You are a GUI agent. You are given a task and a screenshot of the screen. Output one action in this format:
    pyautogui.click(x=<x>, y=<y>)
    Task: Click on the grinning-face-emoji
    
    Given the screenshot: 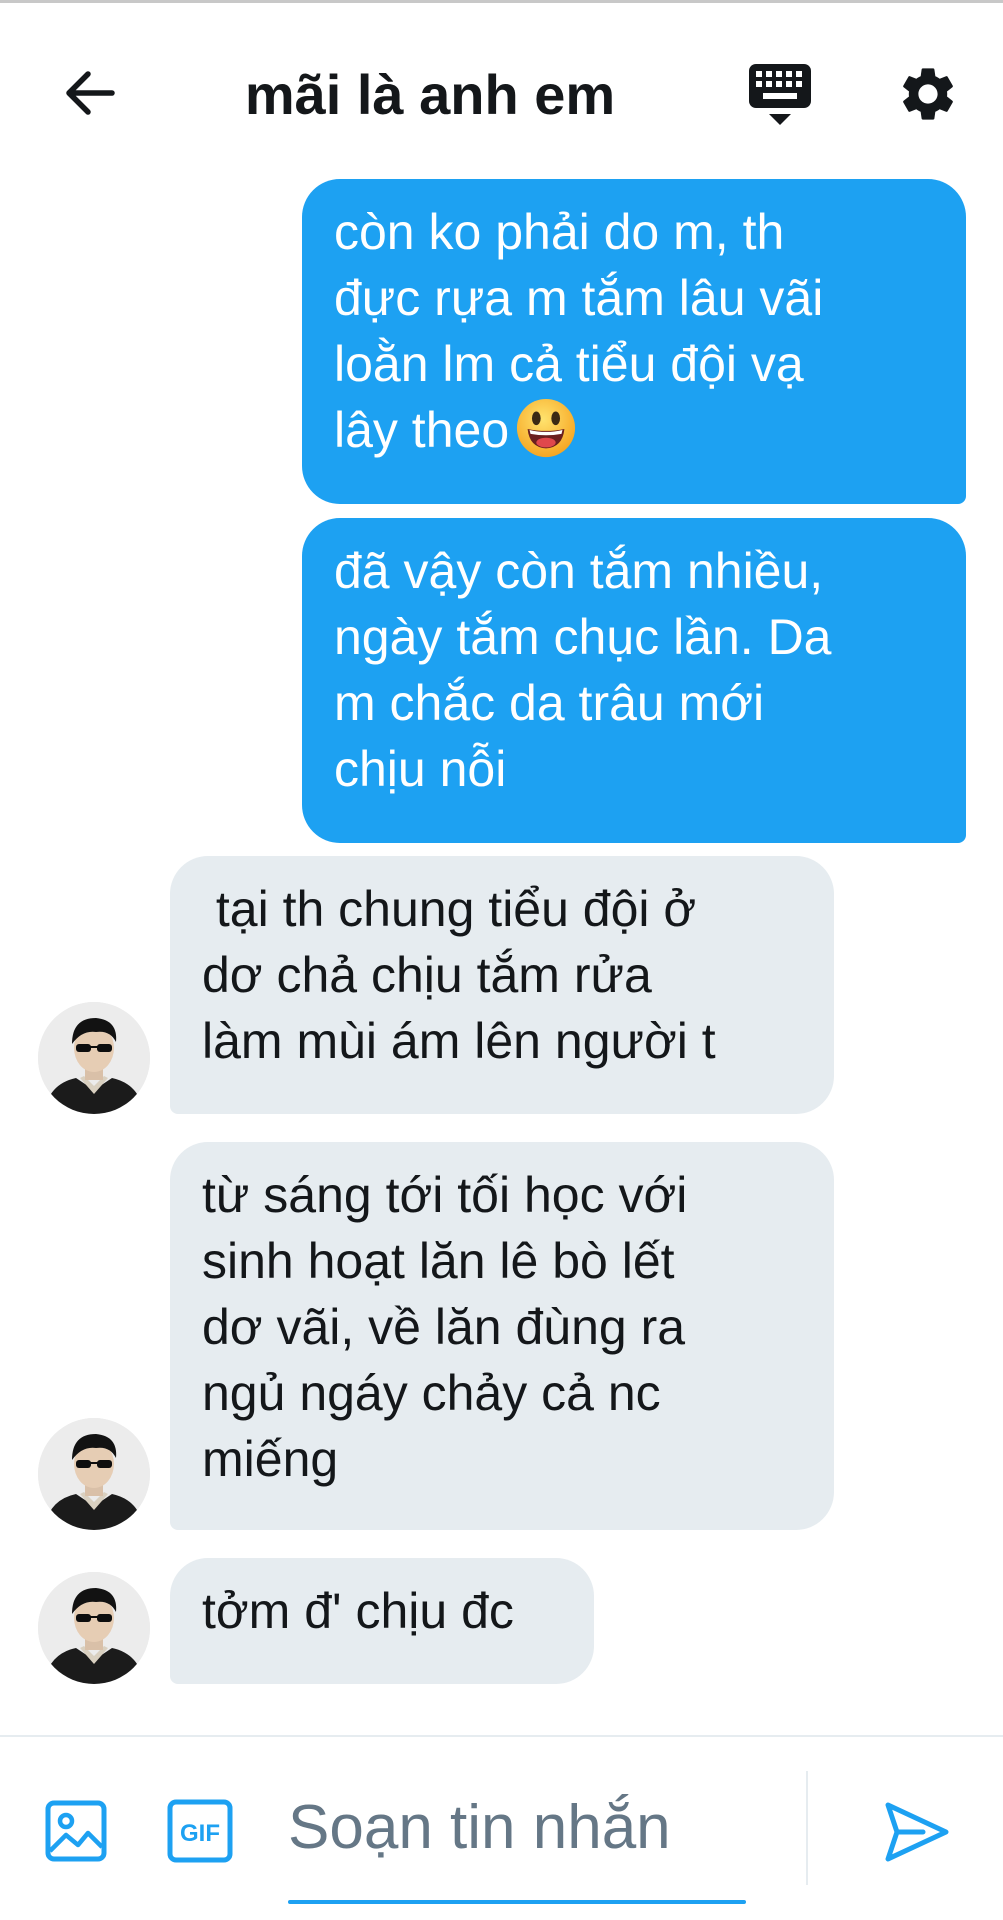 What is the action you would take?
    pyautogui.click(x=546, y=428)
    